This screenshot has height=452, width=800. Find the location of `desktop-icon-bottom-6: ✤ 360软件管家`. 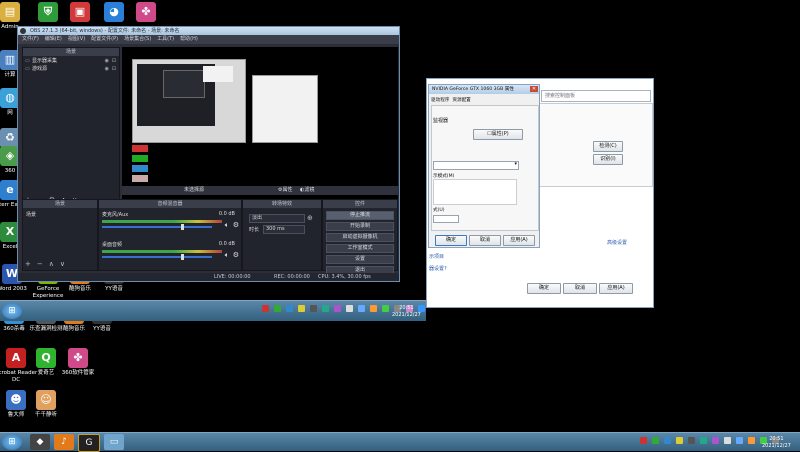

desktop-icon-bottom-6: ✤ 360软件管家 is located at coordinates (78, 362).